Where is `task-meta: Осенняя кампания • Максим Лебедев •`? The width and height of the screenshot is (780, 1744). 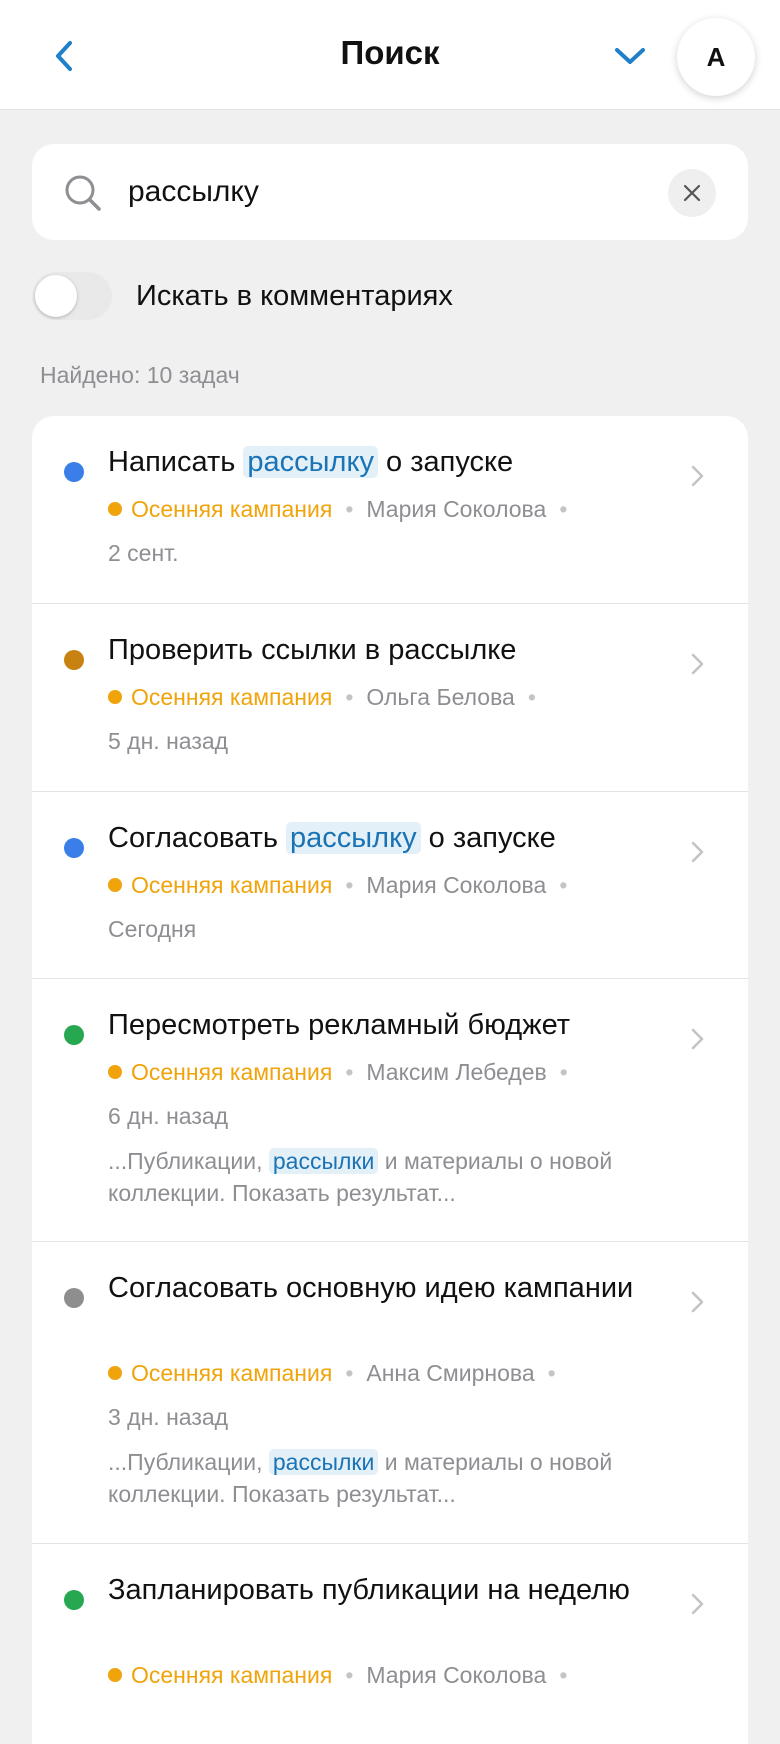
task-meta: Осенняя кампания • Максим Лебедев • is located at coordinates (344, 1072).